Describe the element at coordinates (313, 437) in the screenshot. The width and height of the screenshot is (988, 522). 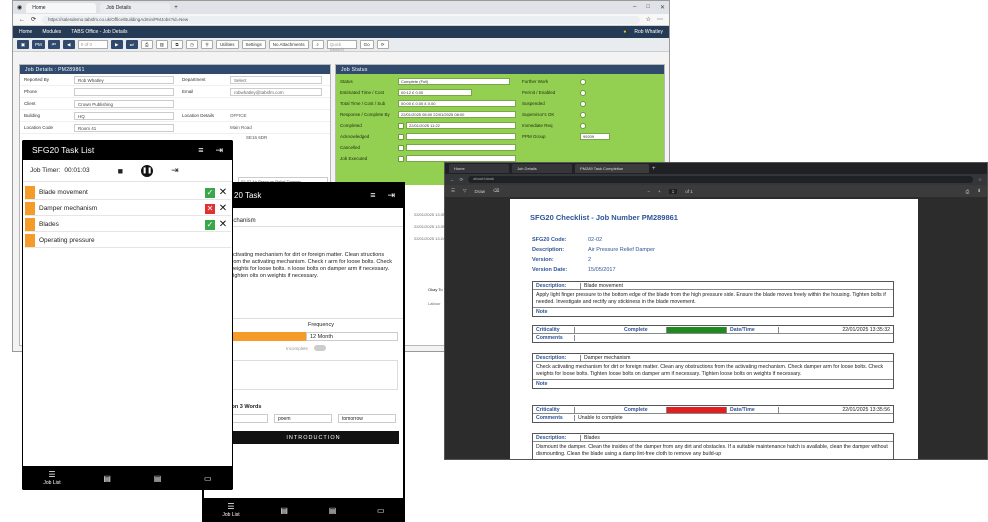
I see `introduction-button: INTRODUCTION` at that location.